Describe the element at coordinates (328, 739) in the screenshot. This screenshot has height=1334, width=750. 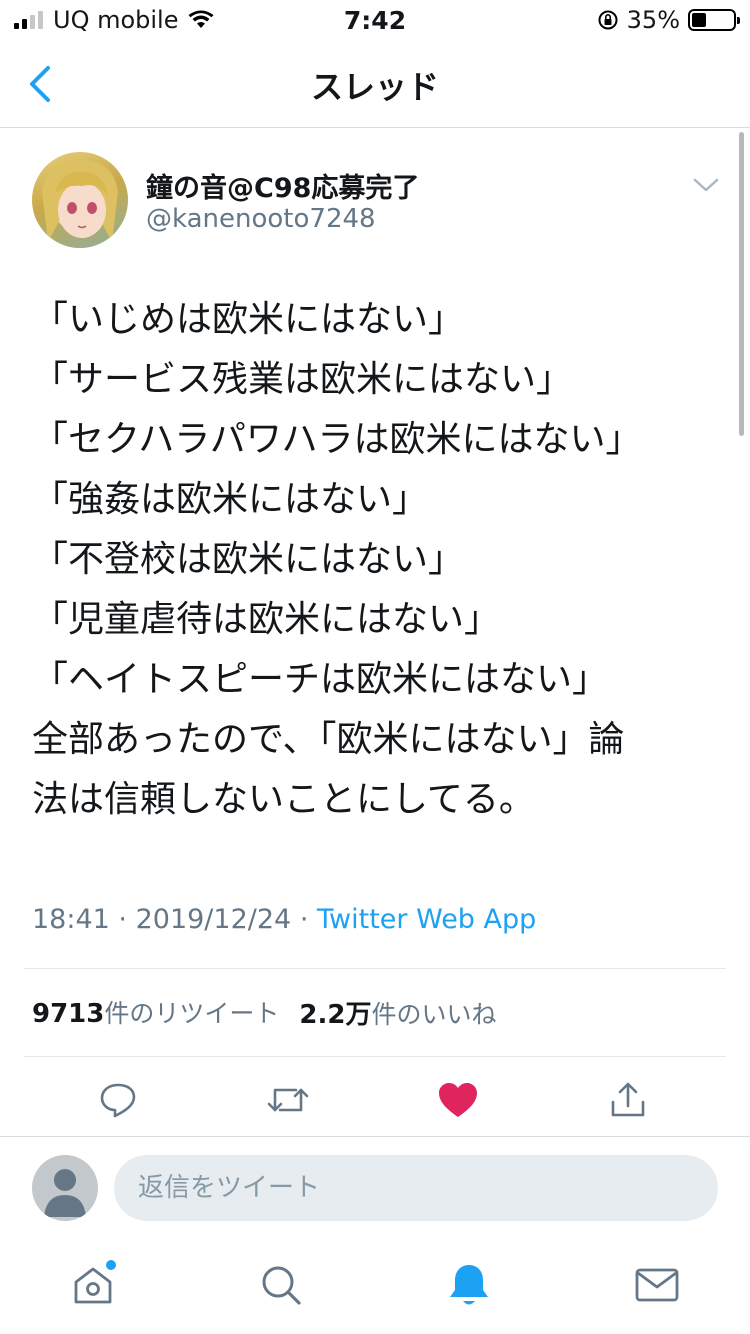
I see `tweet-line: 全部あったので、「欧米にはない」論` at that location.